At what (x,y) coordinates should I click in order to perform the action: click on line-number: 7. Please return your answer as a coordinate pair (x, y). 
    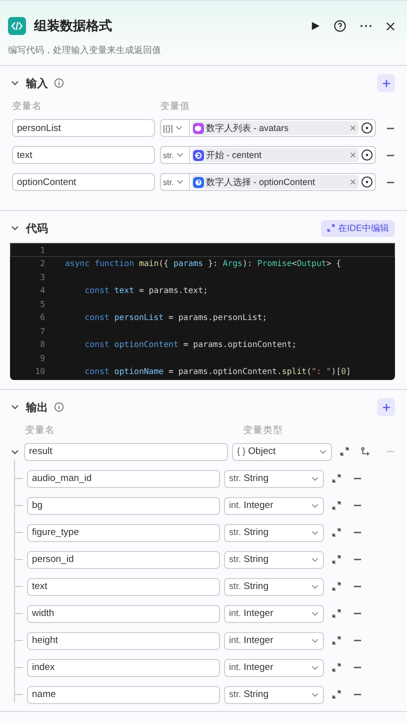
    Looking at the image, I should click on (42, 331).